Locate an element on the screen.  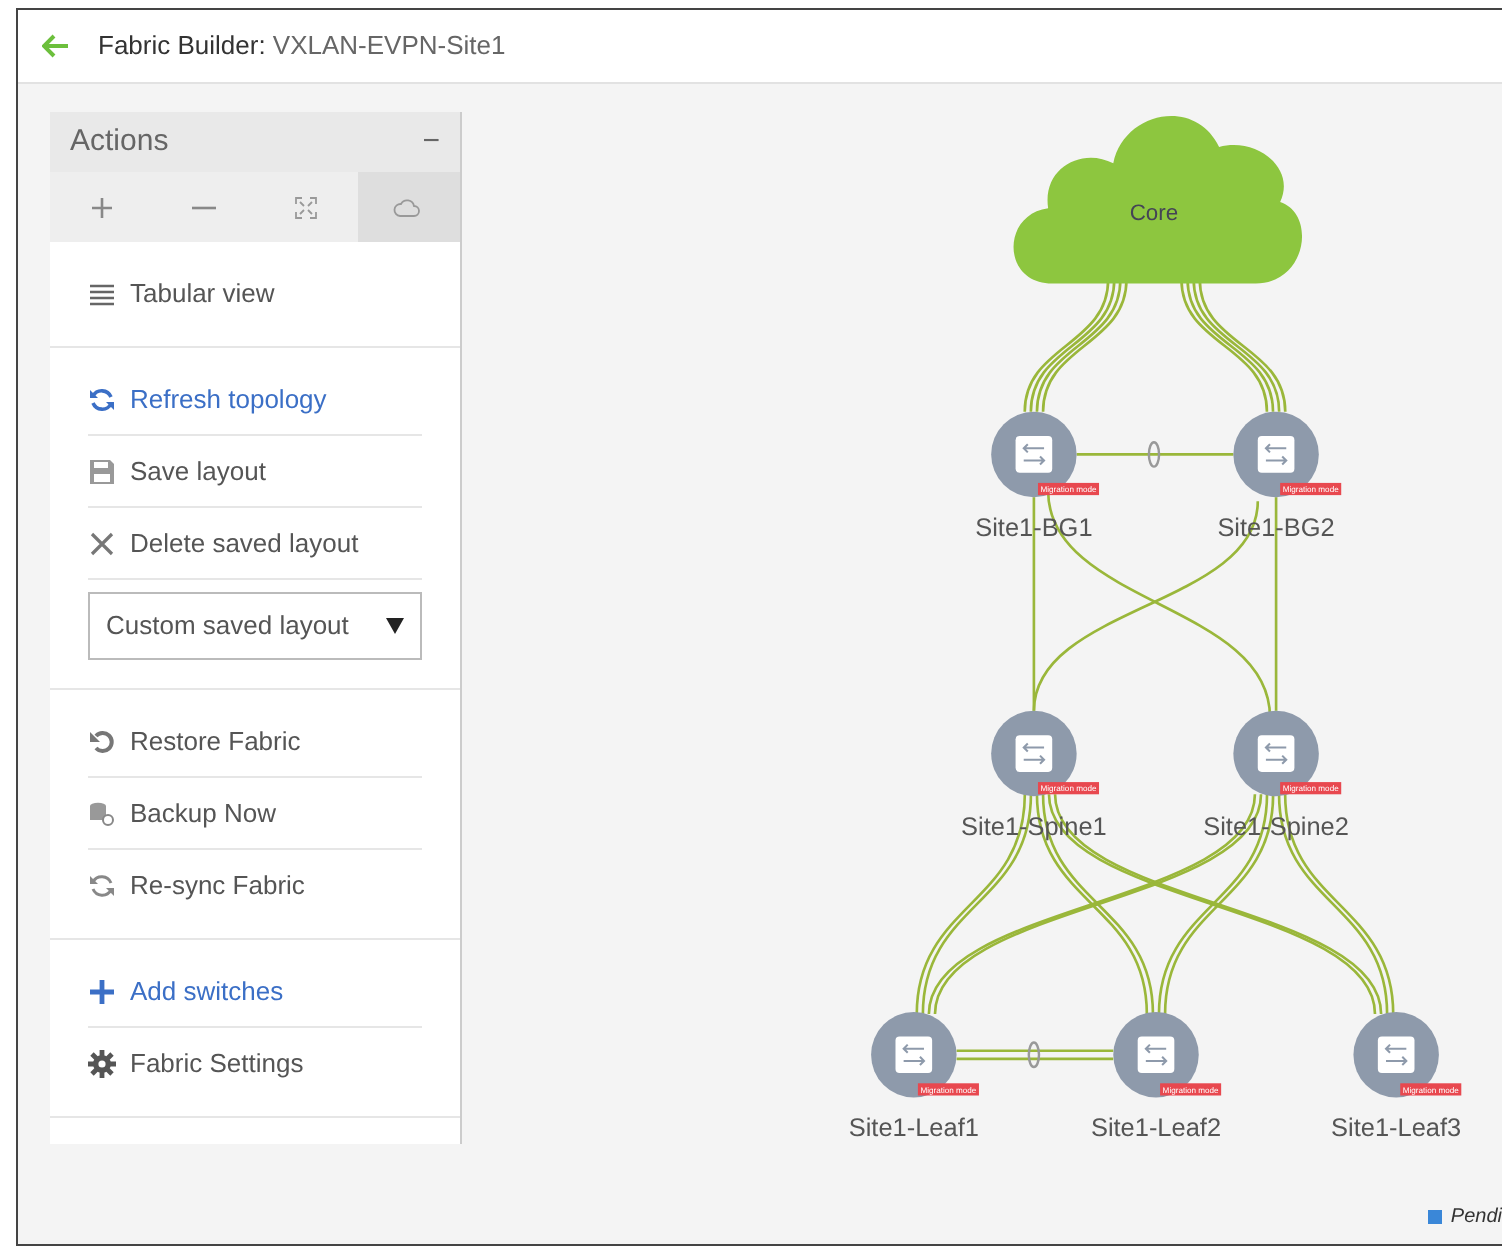
save-icon is located at coordinates (102, 471).